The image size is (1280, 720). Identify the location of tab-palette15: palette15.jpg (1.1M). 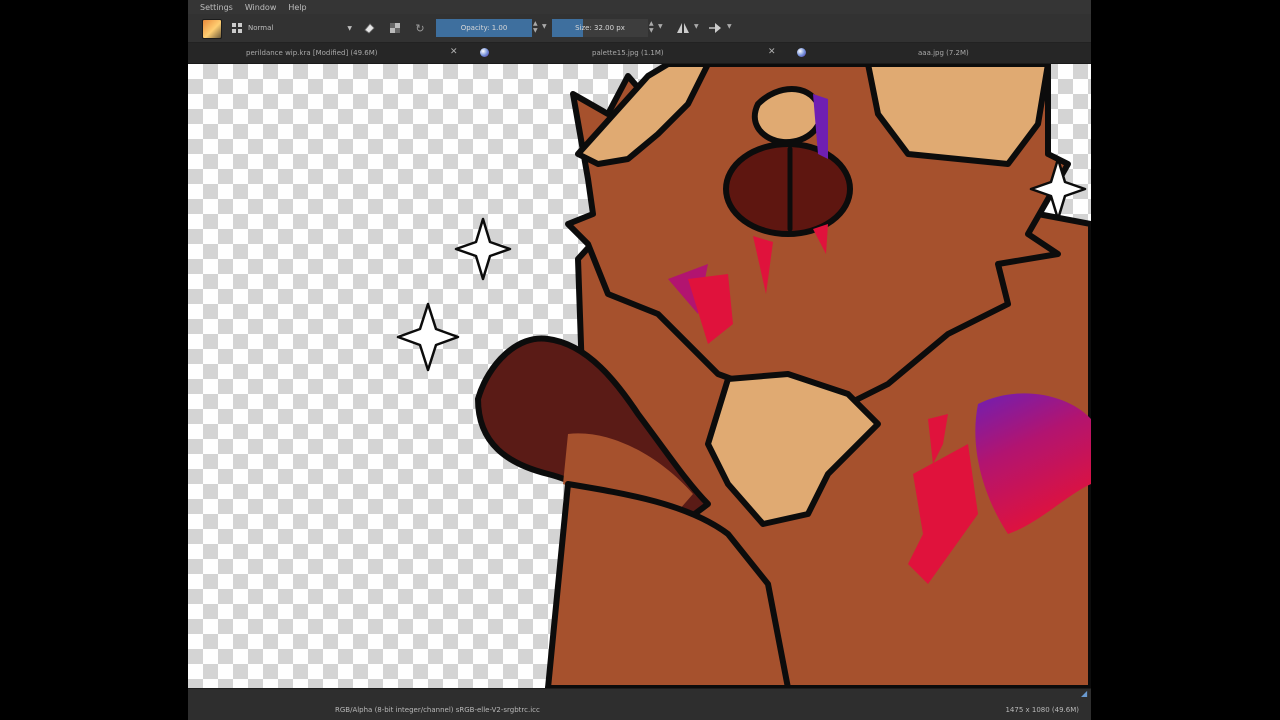
(628, 53).